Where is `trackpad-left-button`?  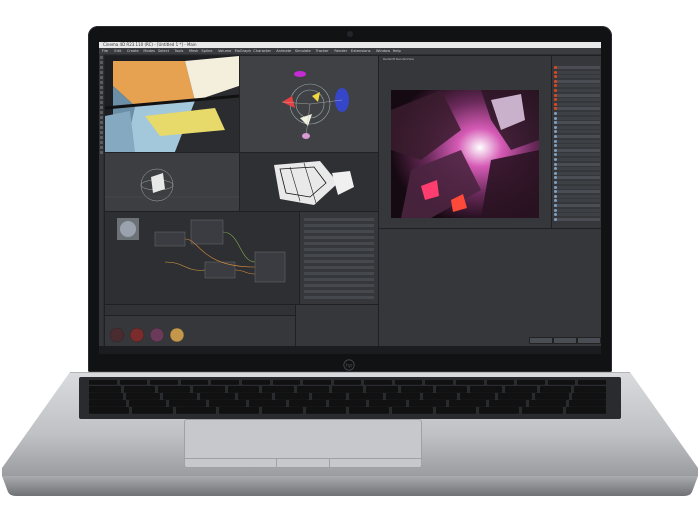
trackpad-left-button is located at coordinates (231, 462).